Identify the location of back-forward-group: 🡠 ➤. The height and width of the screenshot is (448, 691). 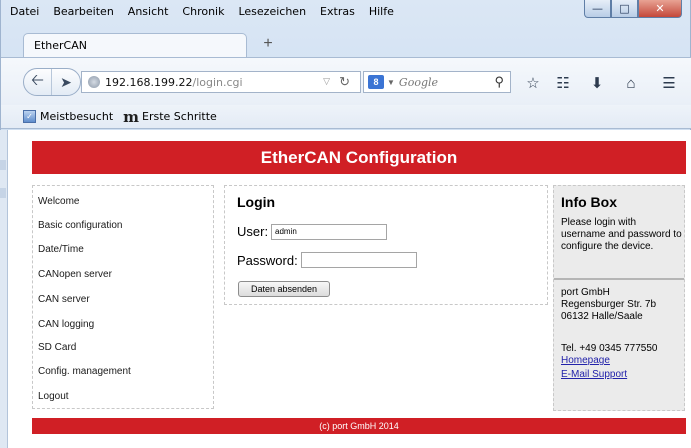
(52, 82).